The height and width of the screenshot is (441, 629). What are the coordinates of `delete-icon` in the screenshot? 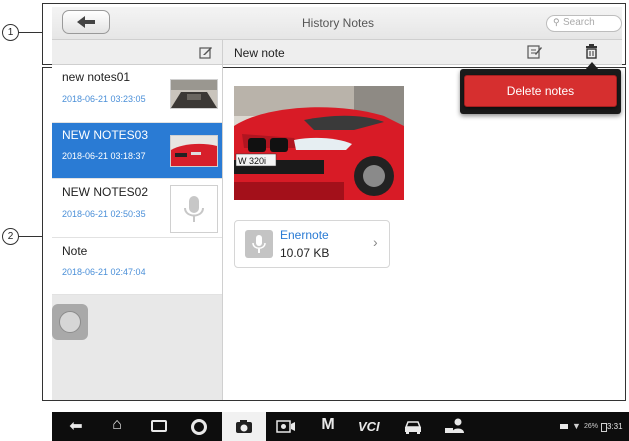 It's located at (591, 54).